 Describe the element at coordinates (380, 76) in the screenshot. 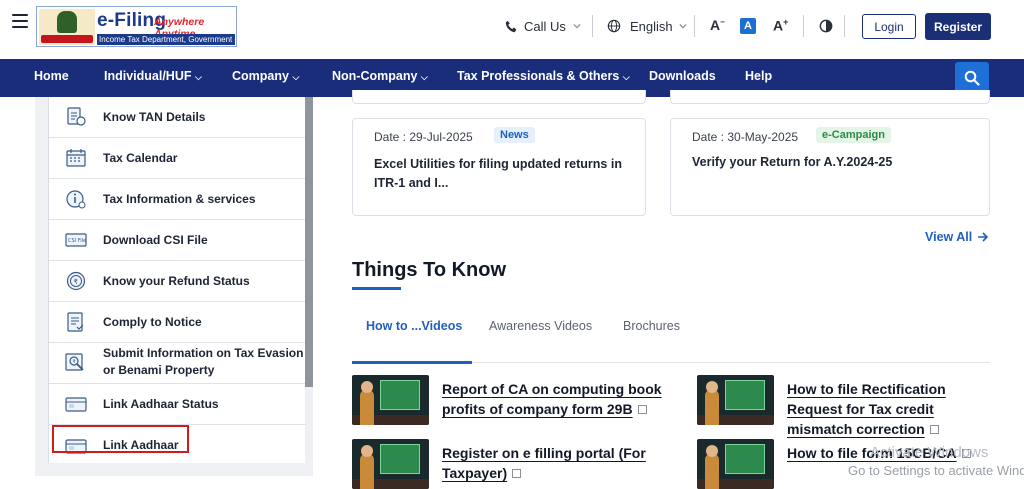

I see `nav-non-company: Non-Company ⌵` at that location.